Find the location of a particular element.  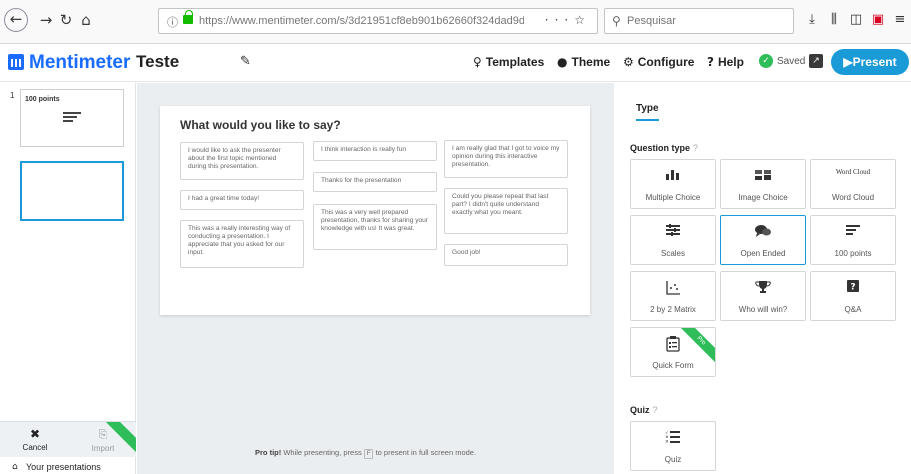

droplet-icon: ● is located at coordinates (562, 62).